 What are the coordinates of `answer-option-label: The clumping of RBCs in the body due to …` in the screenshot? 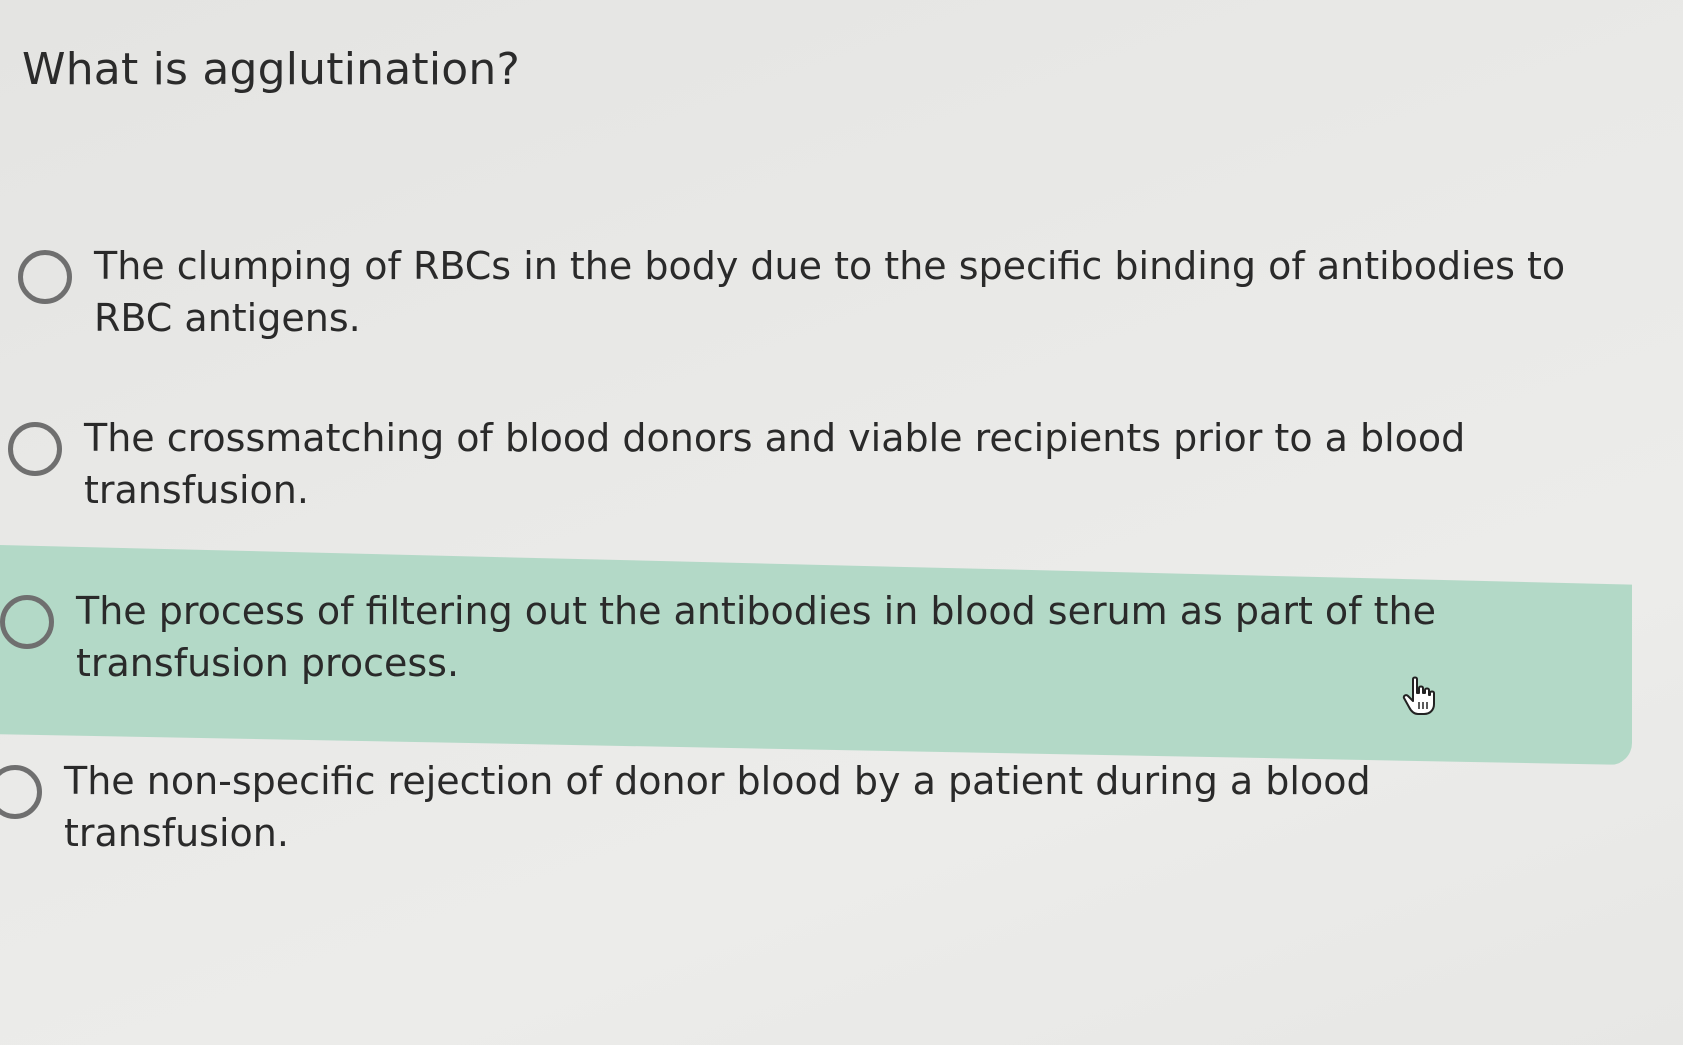 It's located at (830, 292).